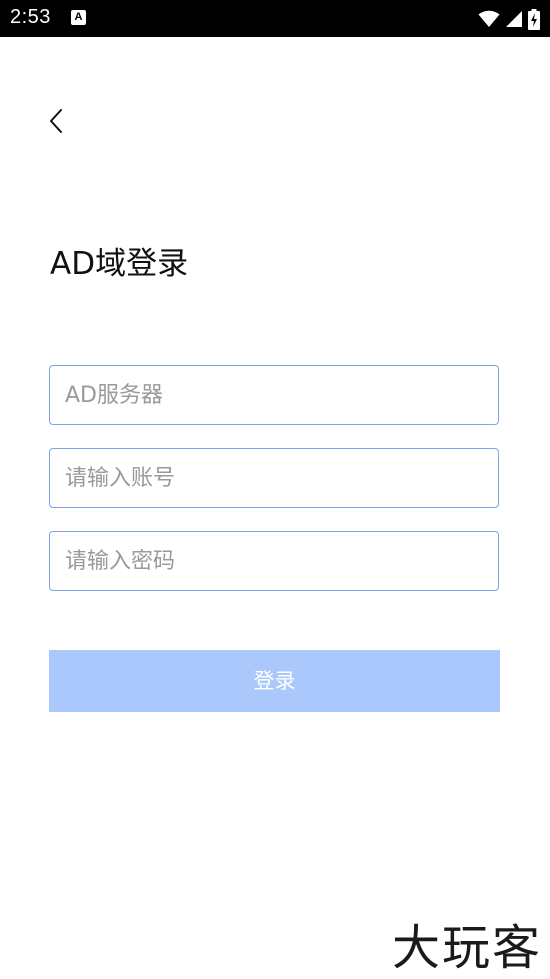 The image size is (550, 979). I want to click on login-button: 登录, so click(274, 681).